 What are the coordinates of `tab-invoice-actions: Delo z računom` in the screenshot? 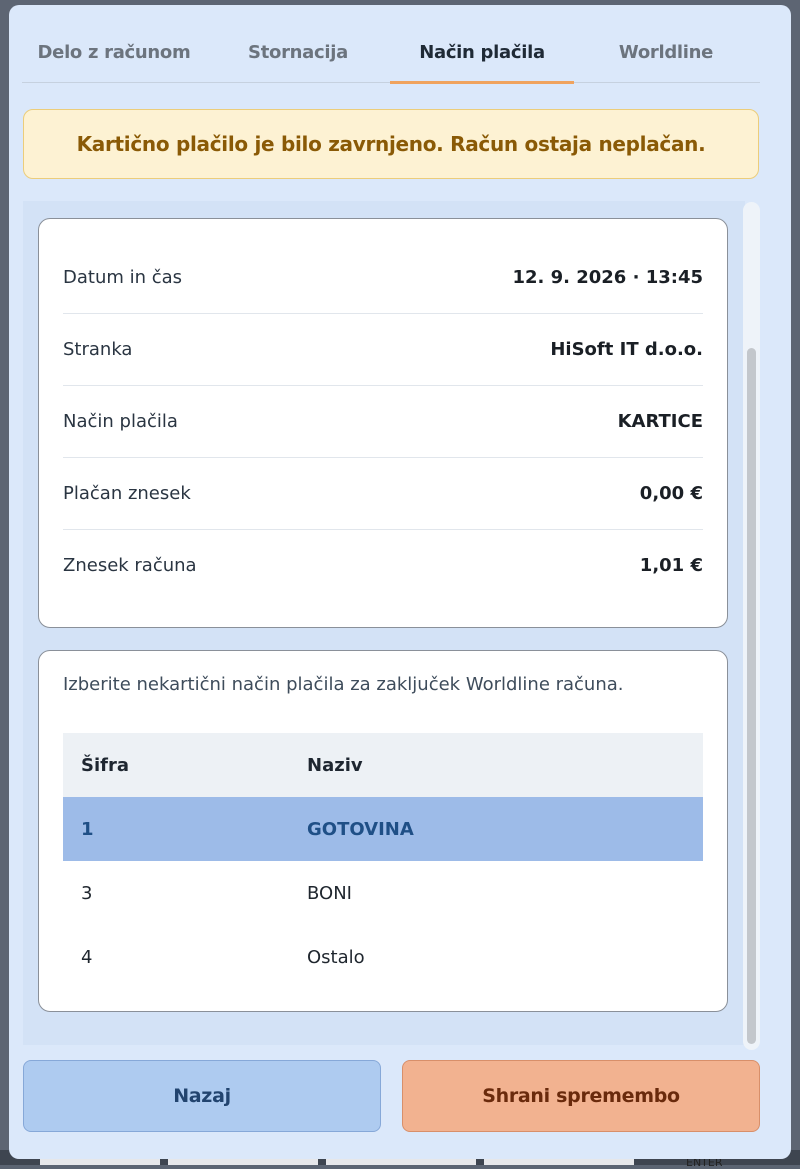 It's located at (114, 52).